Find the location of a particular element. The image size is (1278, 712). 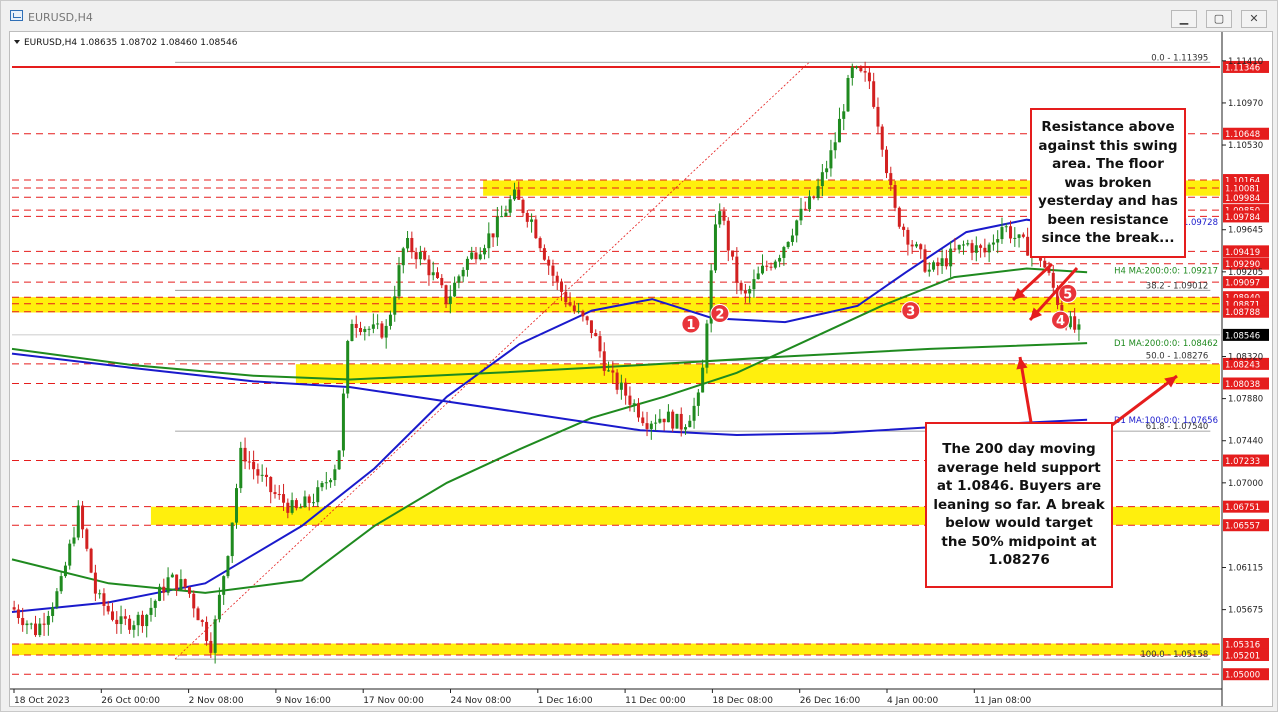

time-label-6: 1 Dec 16:00 is located at coordinates (565, 701).